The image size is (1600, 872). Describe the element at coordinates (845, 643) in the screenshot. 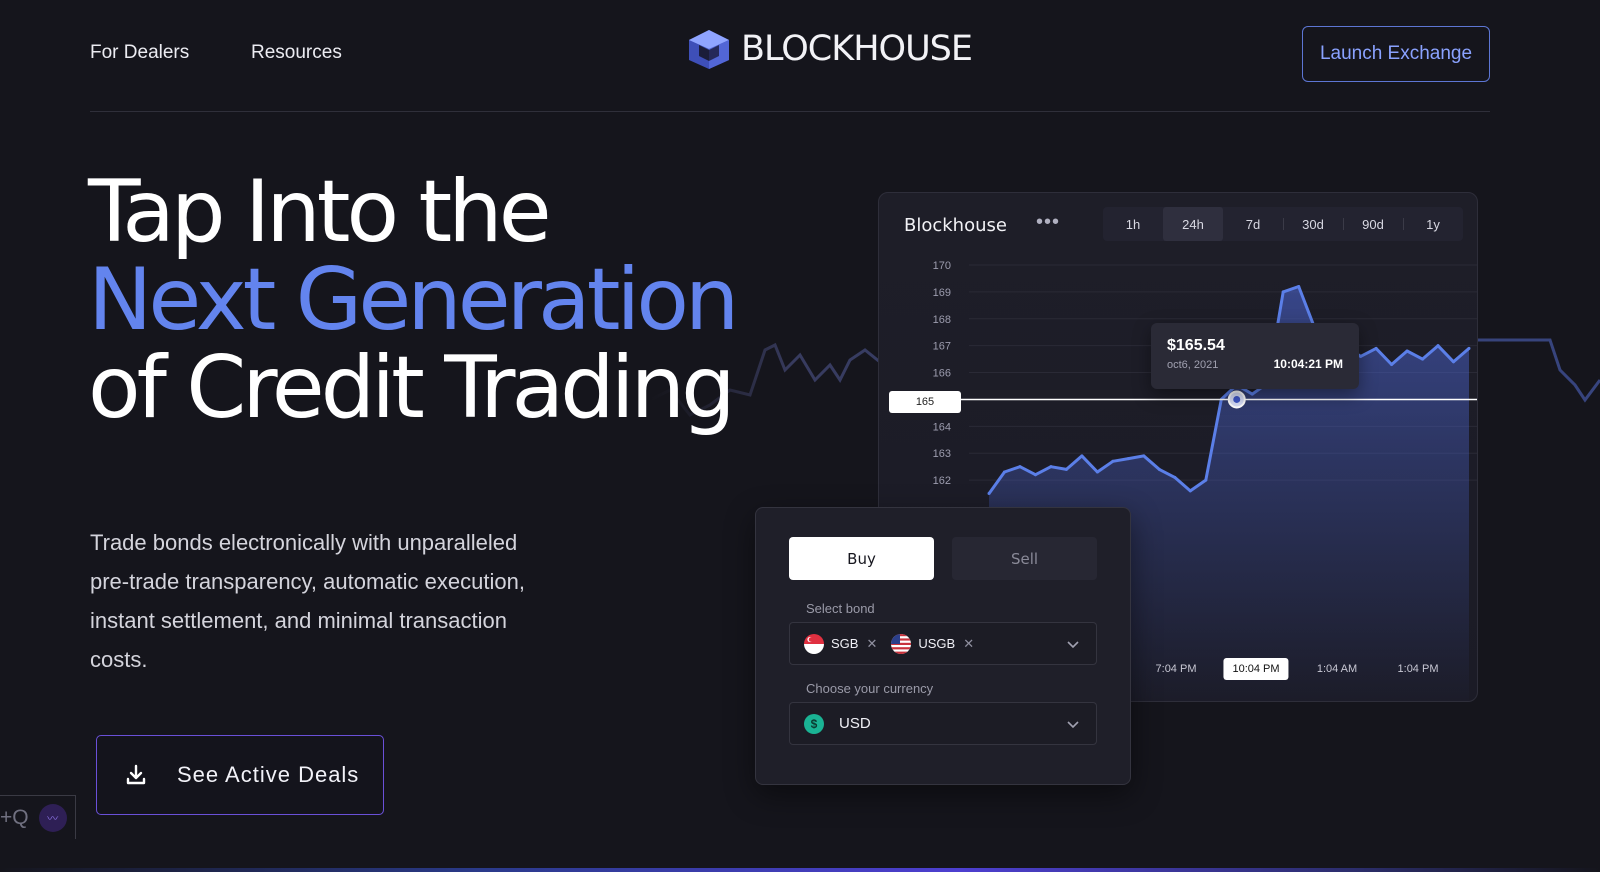

I see `bond-chip-label: SGB` at that location.